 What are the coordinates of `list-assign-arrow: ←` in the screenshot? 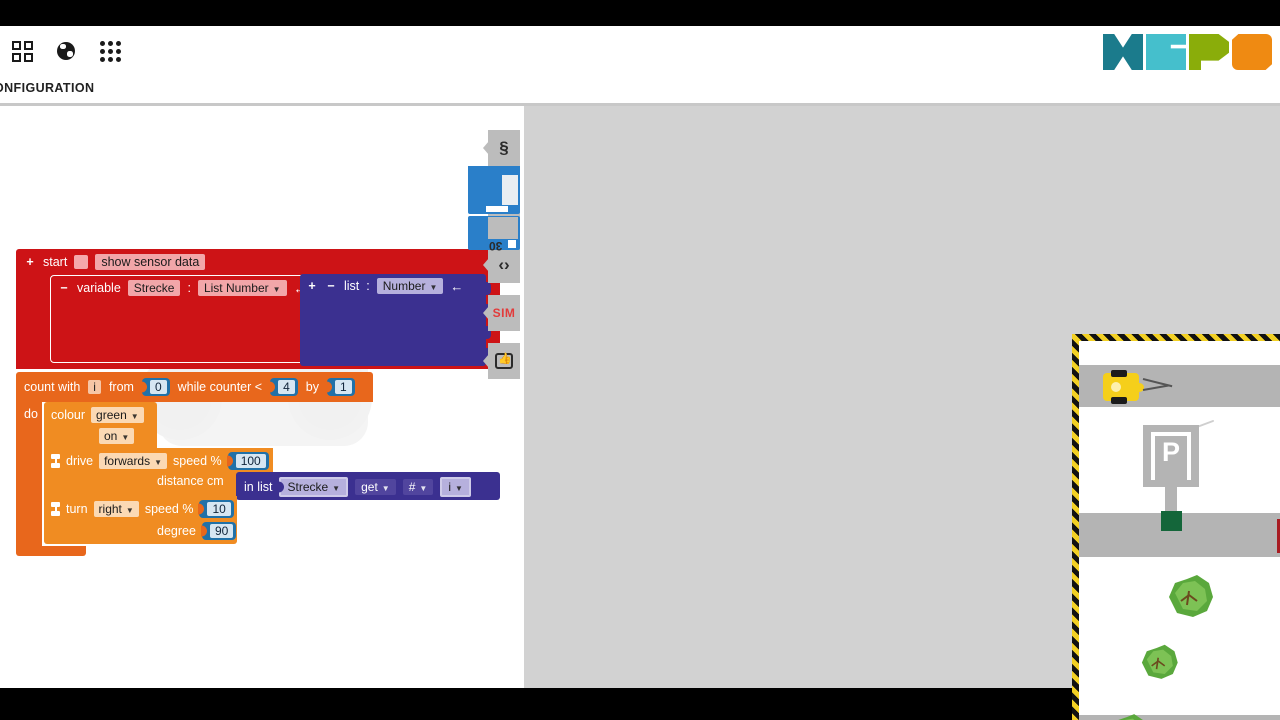 It's located at (457, 286).